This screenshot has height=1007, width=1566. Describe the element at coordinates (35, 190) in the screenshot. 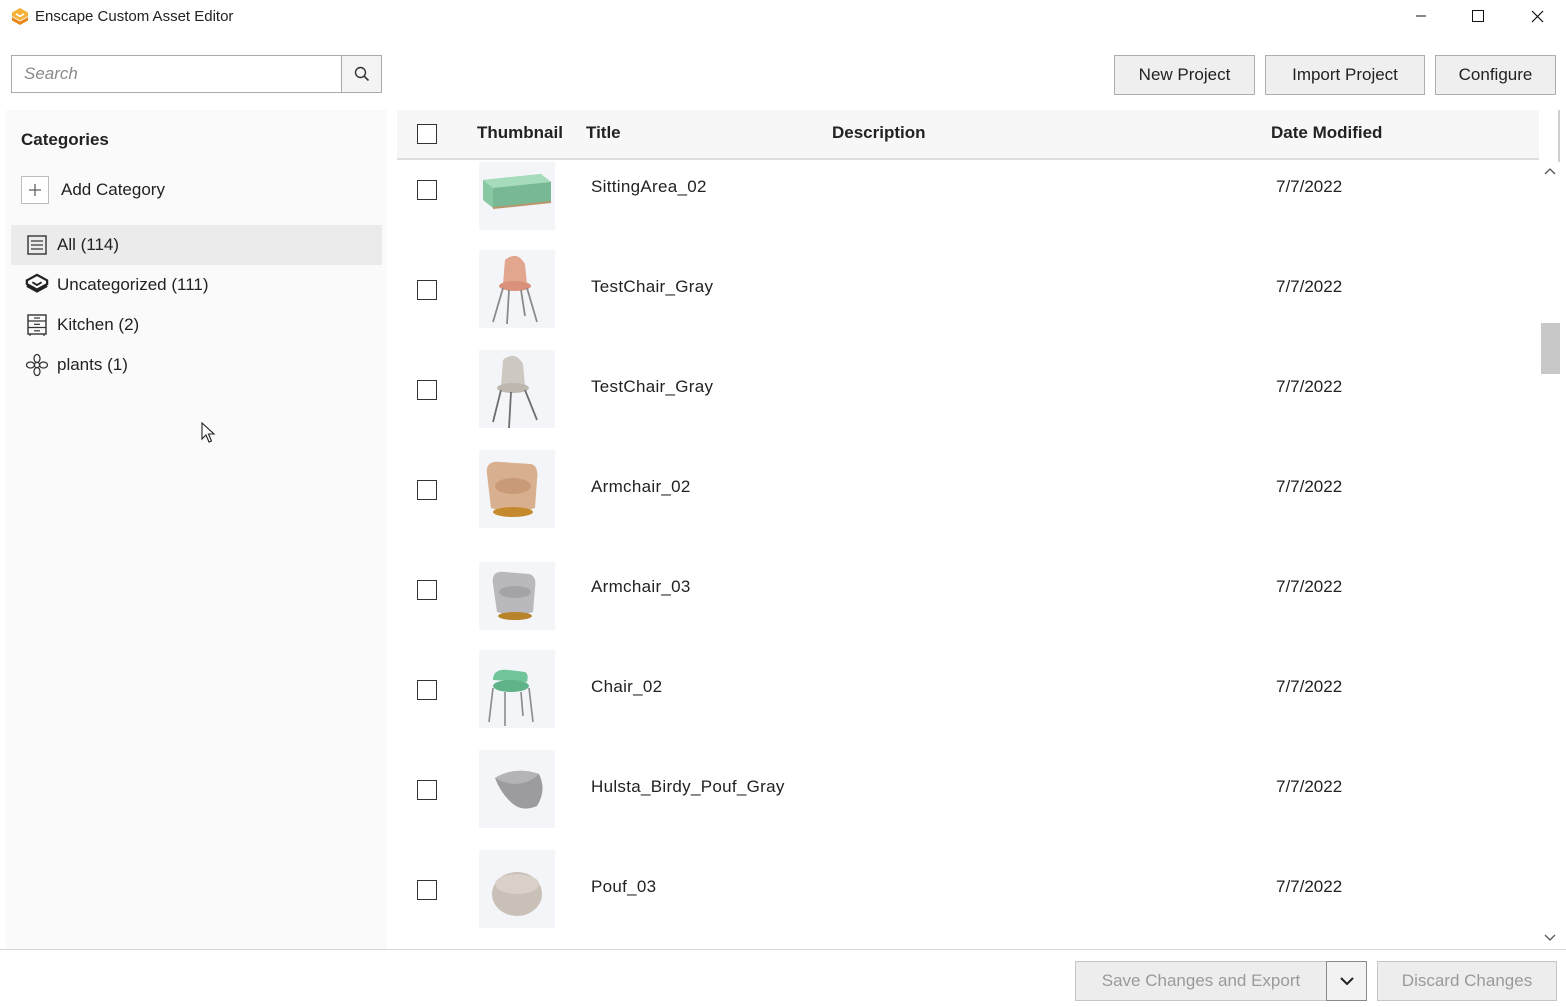

I see `plus-icon` at that location.